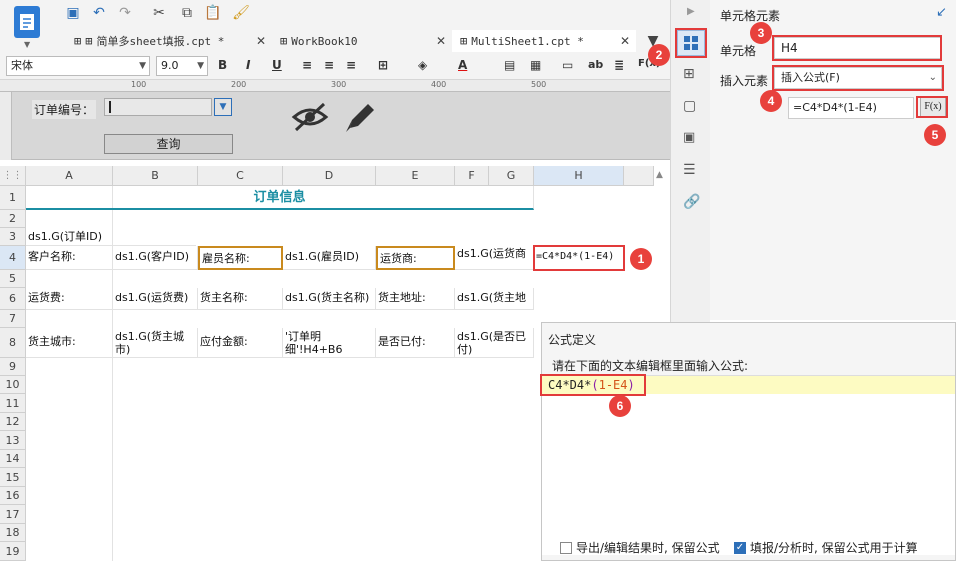  What do you see at coordinates (494, 299) in the screenshot?
I see `cell-f6: ds1.G(货主地` at bounding box center [494, 299].